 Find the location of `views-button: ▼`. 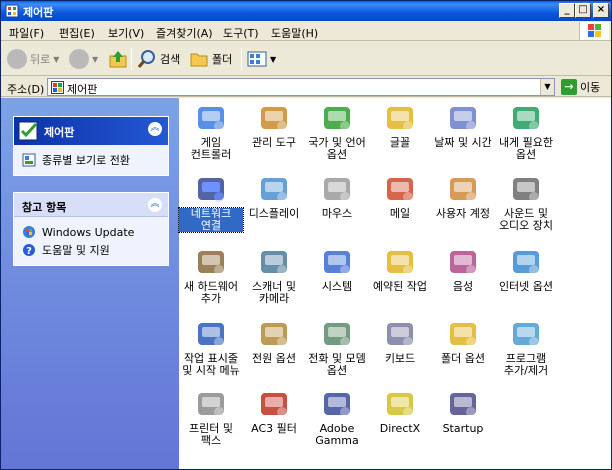

views-button: ▼ is located at coordinates (261, 59).